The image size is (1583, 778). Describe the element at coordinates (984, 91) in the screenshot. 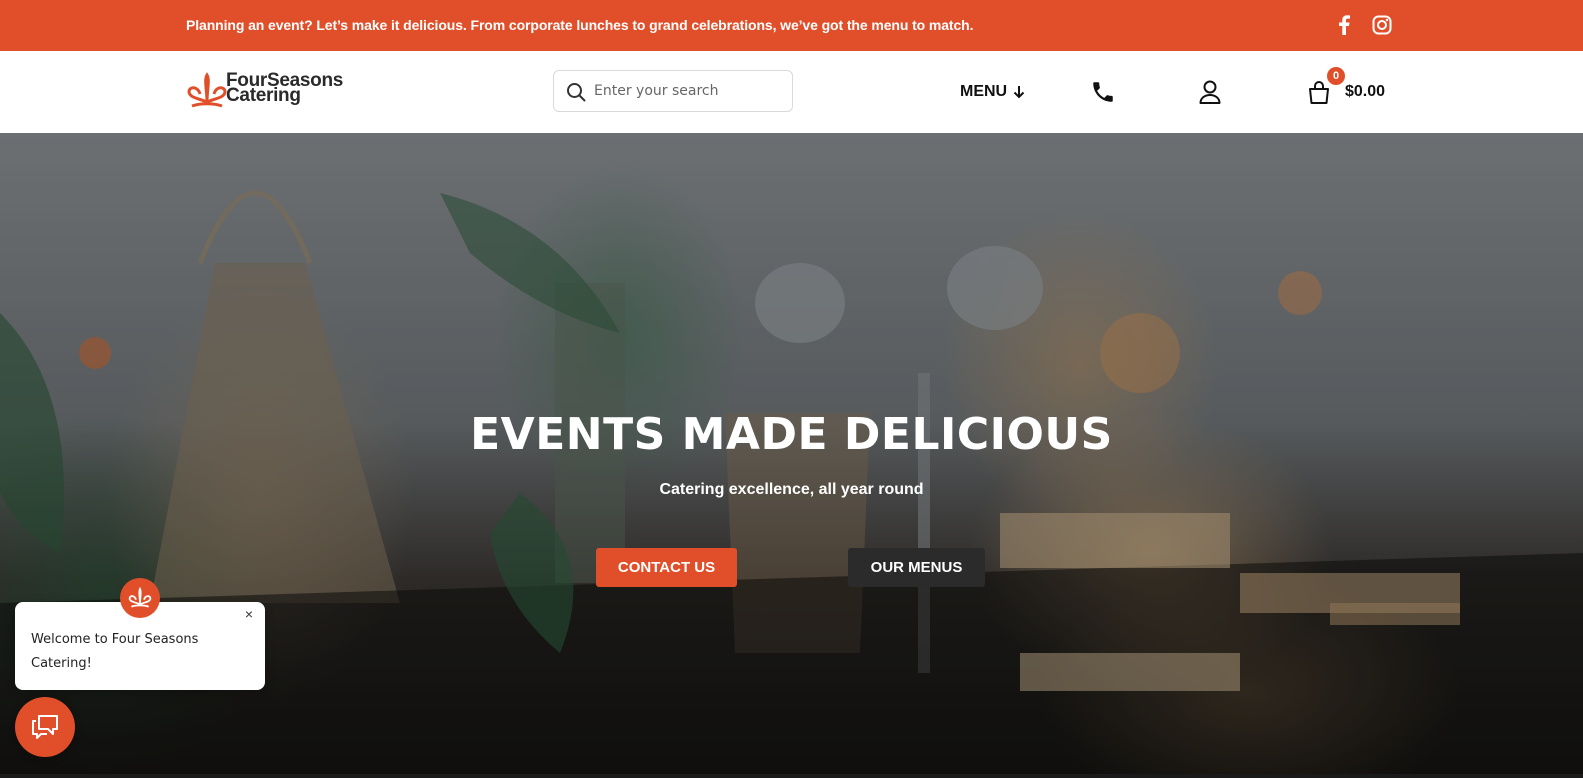

I see `menu-label: MENU` at that location.